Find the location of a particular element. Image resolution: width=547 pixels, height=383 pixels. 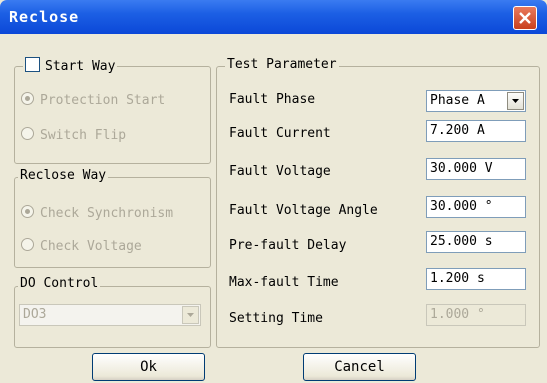

fault-voltage-label: Fault Voltage is located at coordinates (280, 171).